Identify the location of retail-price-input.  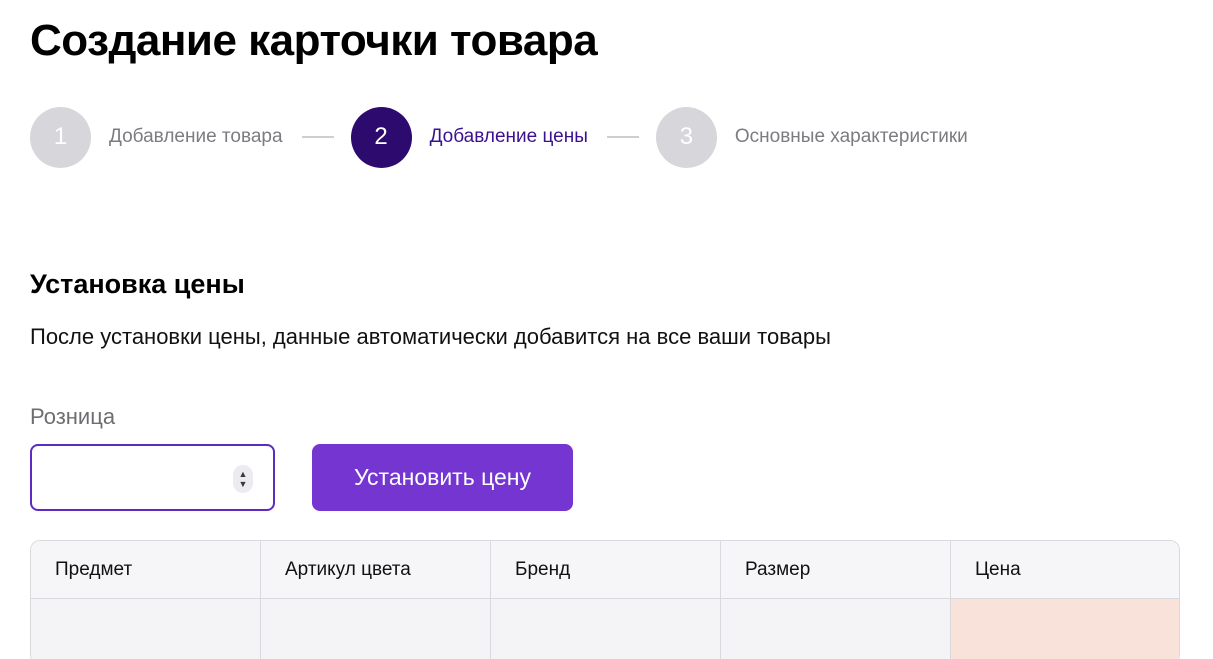
(127, 477).